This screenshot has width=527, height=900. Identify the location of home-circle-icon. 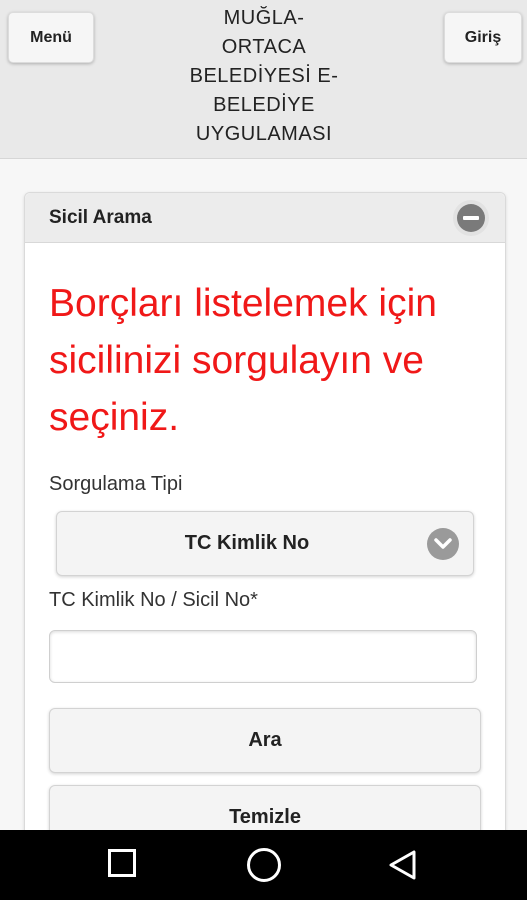
(264, 865).